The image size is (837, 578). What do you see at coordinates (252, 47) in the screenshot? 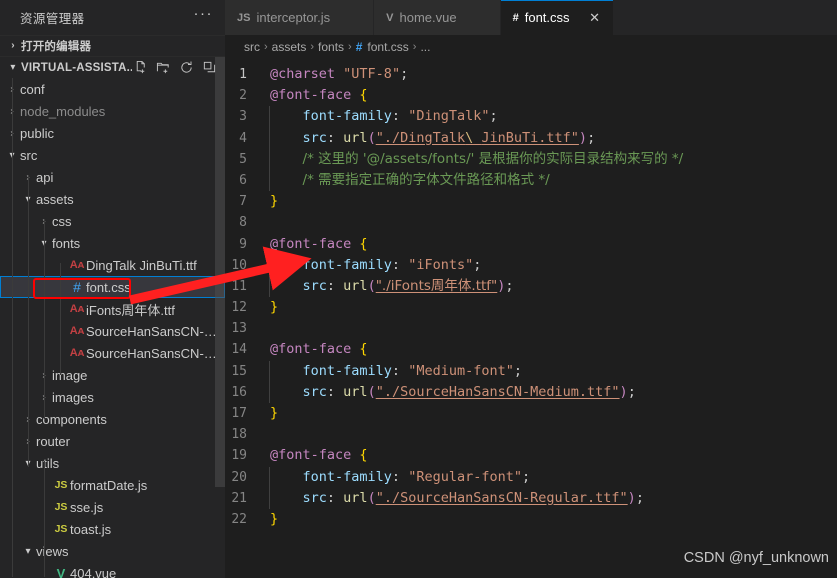
I see `breadcrumb-item: src` at bounding box center [252, 47].